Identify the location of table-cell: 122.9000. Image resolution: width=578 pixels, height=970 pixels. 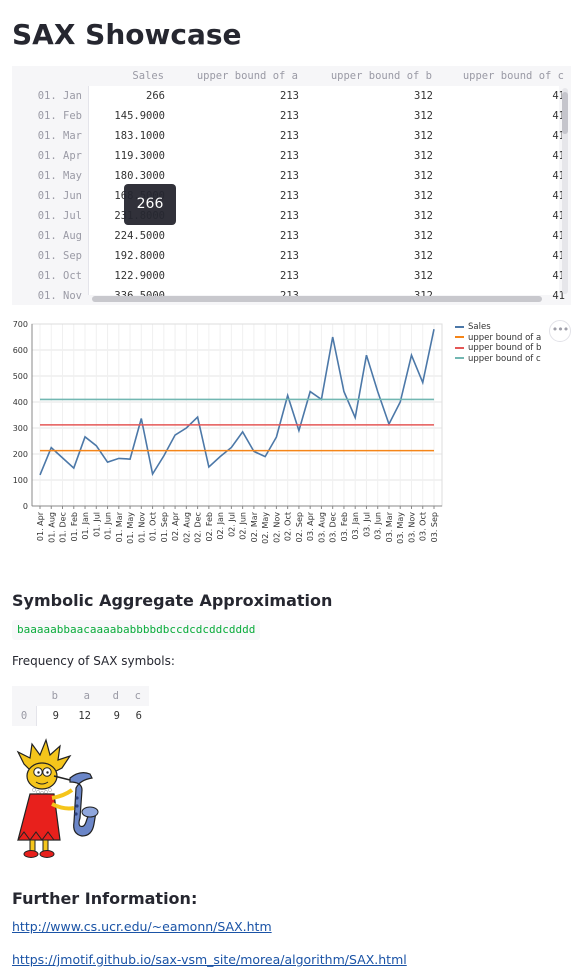
(127, 276).